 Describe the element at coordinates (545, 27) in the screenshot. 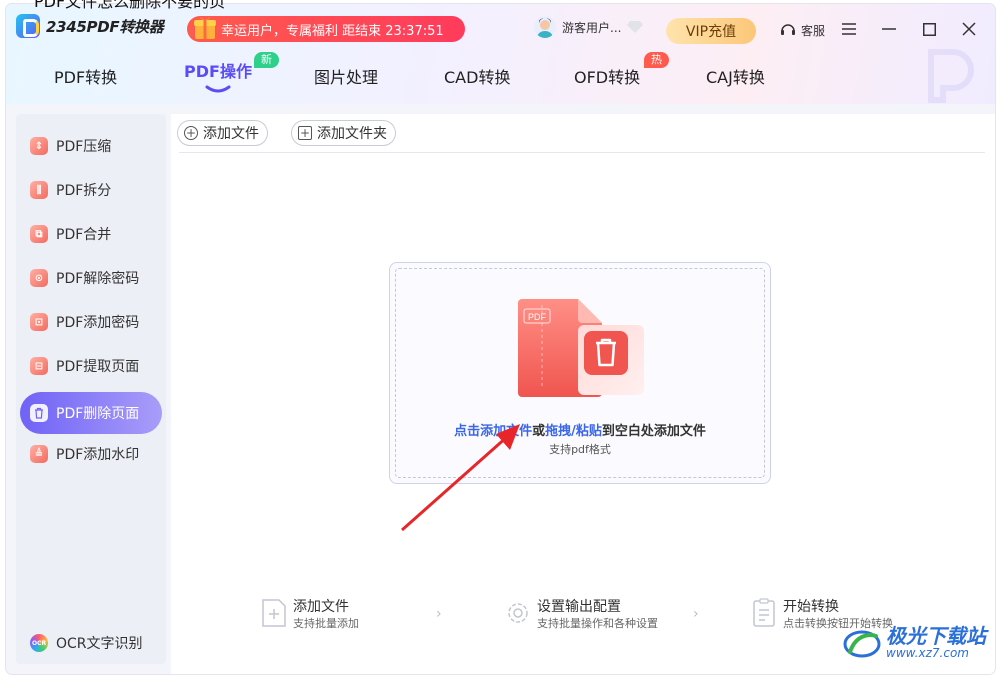

I see `avatar` at that location.